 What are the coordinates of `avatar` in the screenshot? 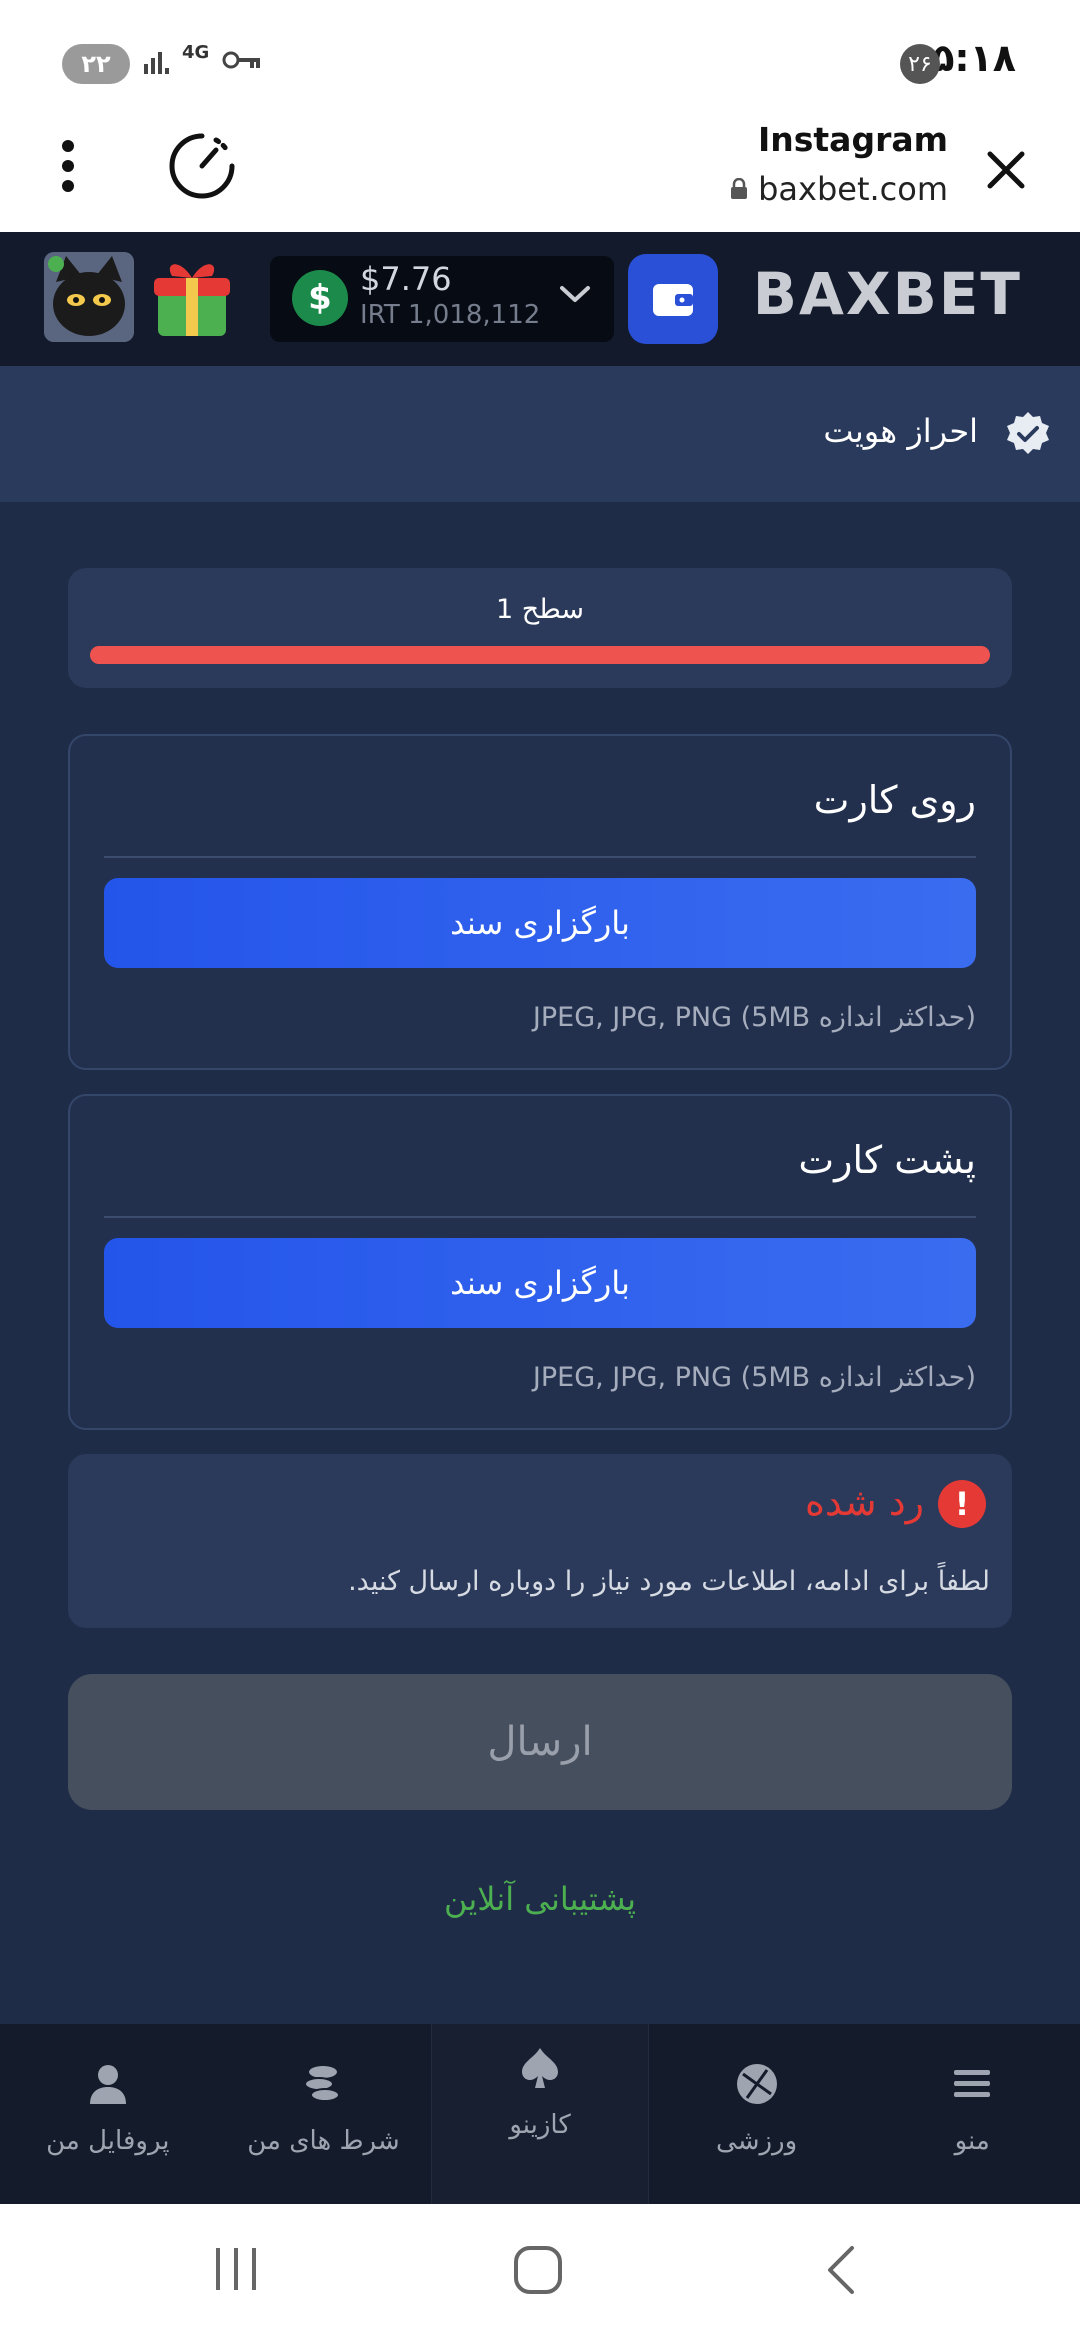 It's located at (89, 297).